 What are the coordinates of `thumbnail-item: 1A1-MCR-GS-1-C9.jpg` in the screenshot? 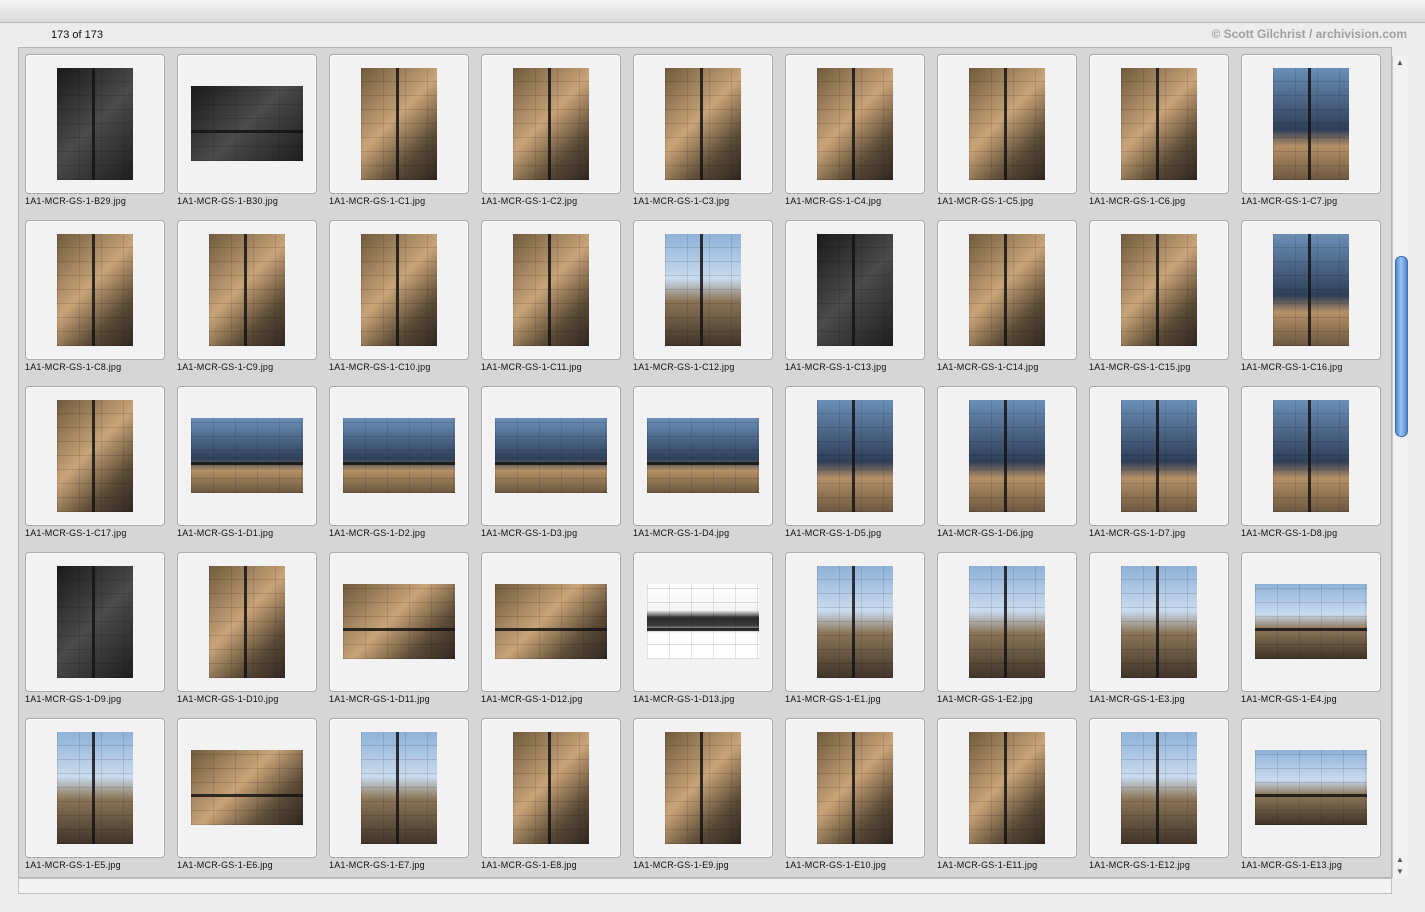 It's located at (247, 303).